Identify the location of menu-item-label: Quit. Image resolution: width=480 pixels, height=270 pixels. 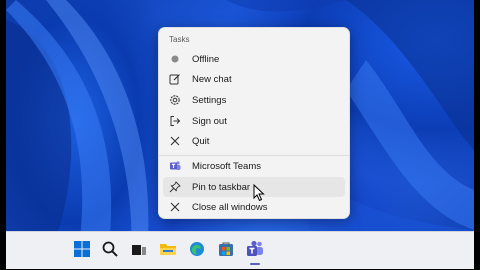
(201, 141).